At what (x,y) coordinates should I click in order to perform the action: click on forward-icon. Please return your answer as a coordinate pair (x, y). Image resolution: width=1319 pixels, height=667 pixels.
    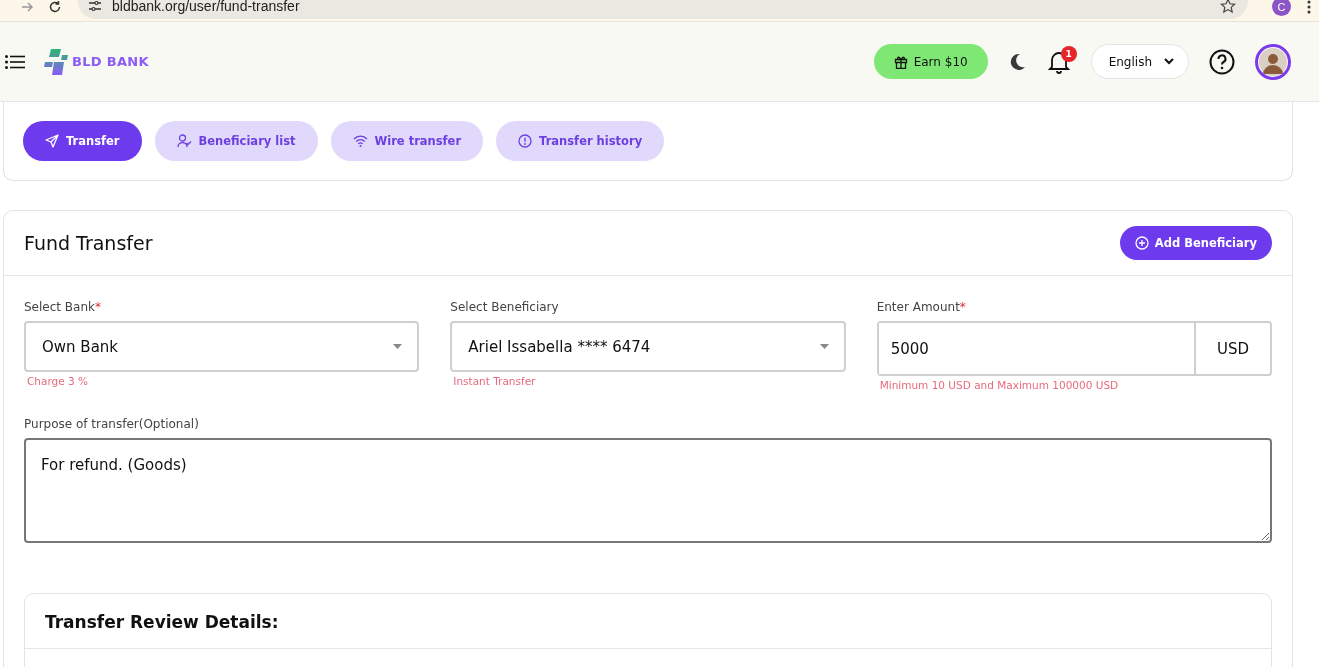
    Looking at the image, I should click on (27, 7).